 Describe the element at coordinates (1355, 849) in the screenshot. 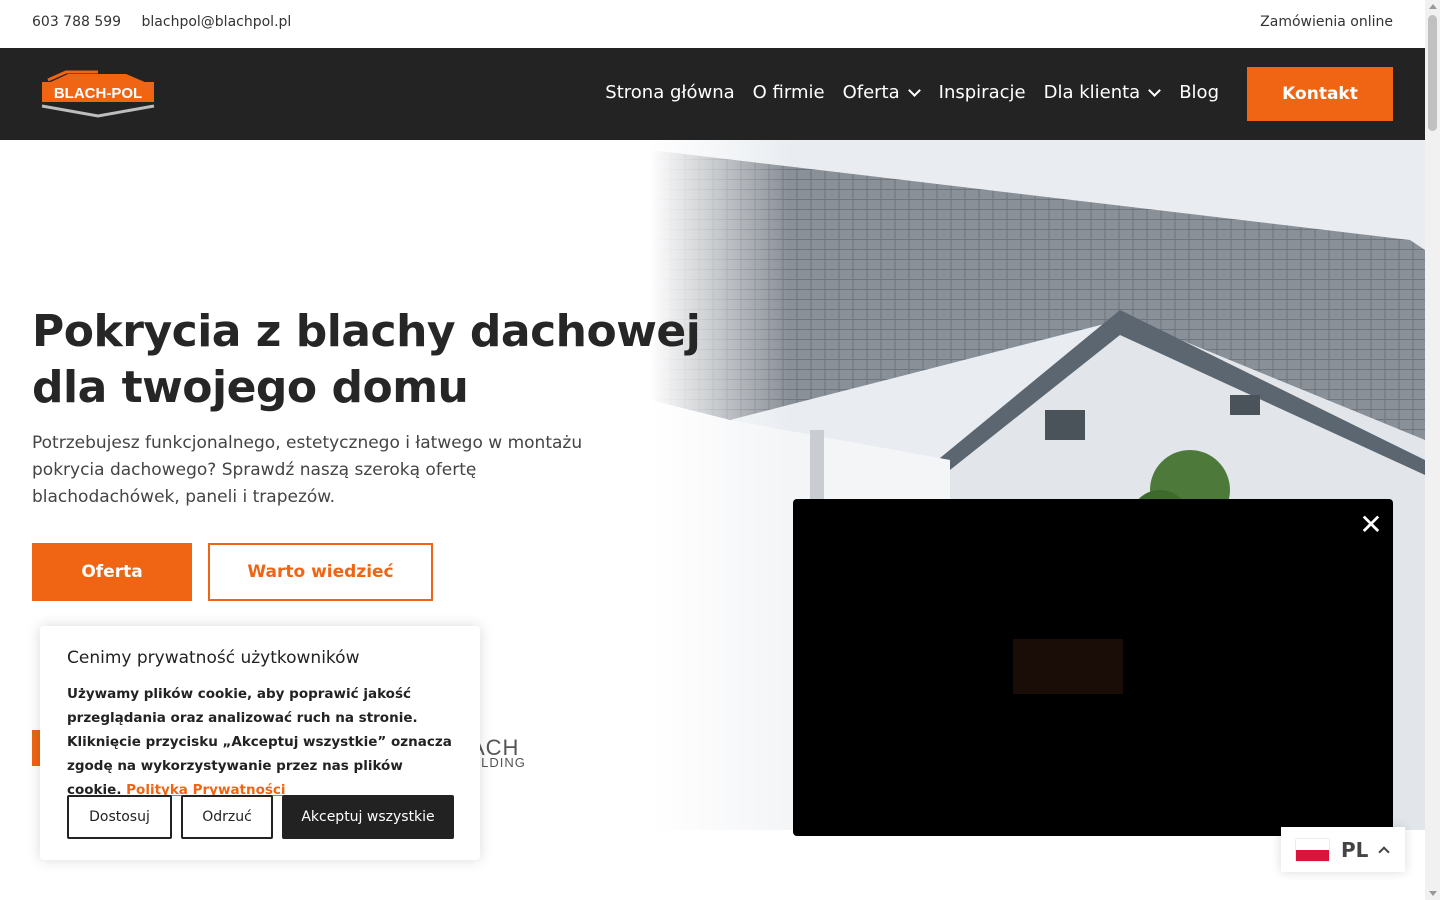

I see `language-code: PL` at that location.